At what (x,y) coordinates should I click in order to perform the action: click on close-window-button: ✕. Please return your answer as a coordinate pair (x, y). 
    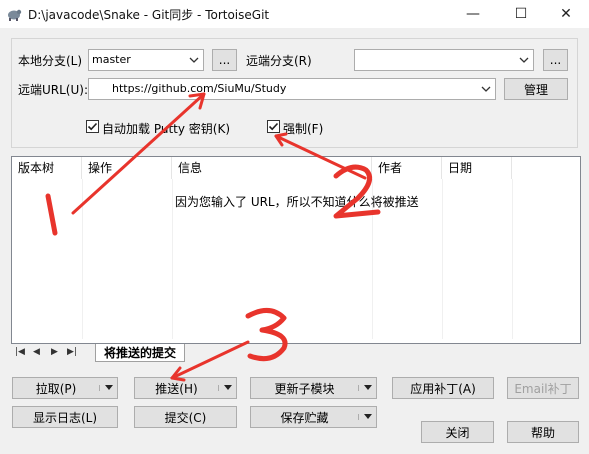
    Looking at the image, I should click on (566, 14).